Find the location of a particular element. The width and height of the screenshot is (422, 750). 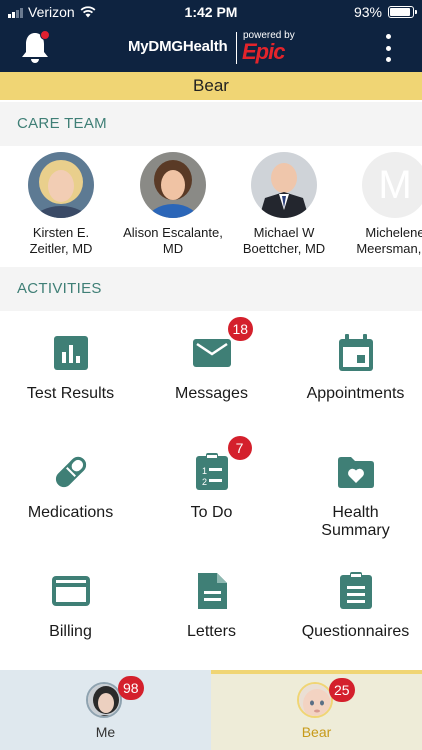

activity-label-line1: Health is located at coordinates (355, 512).